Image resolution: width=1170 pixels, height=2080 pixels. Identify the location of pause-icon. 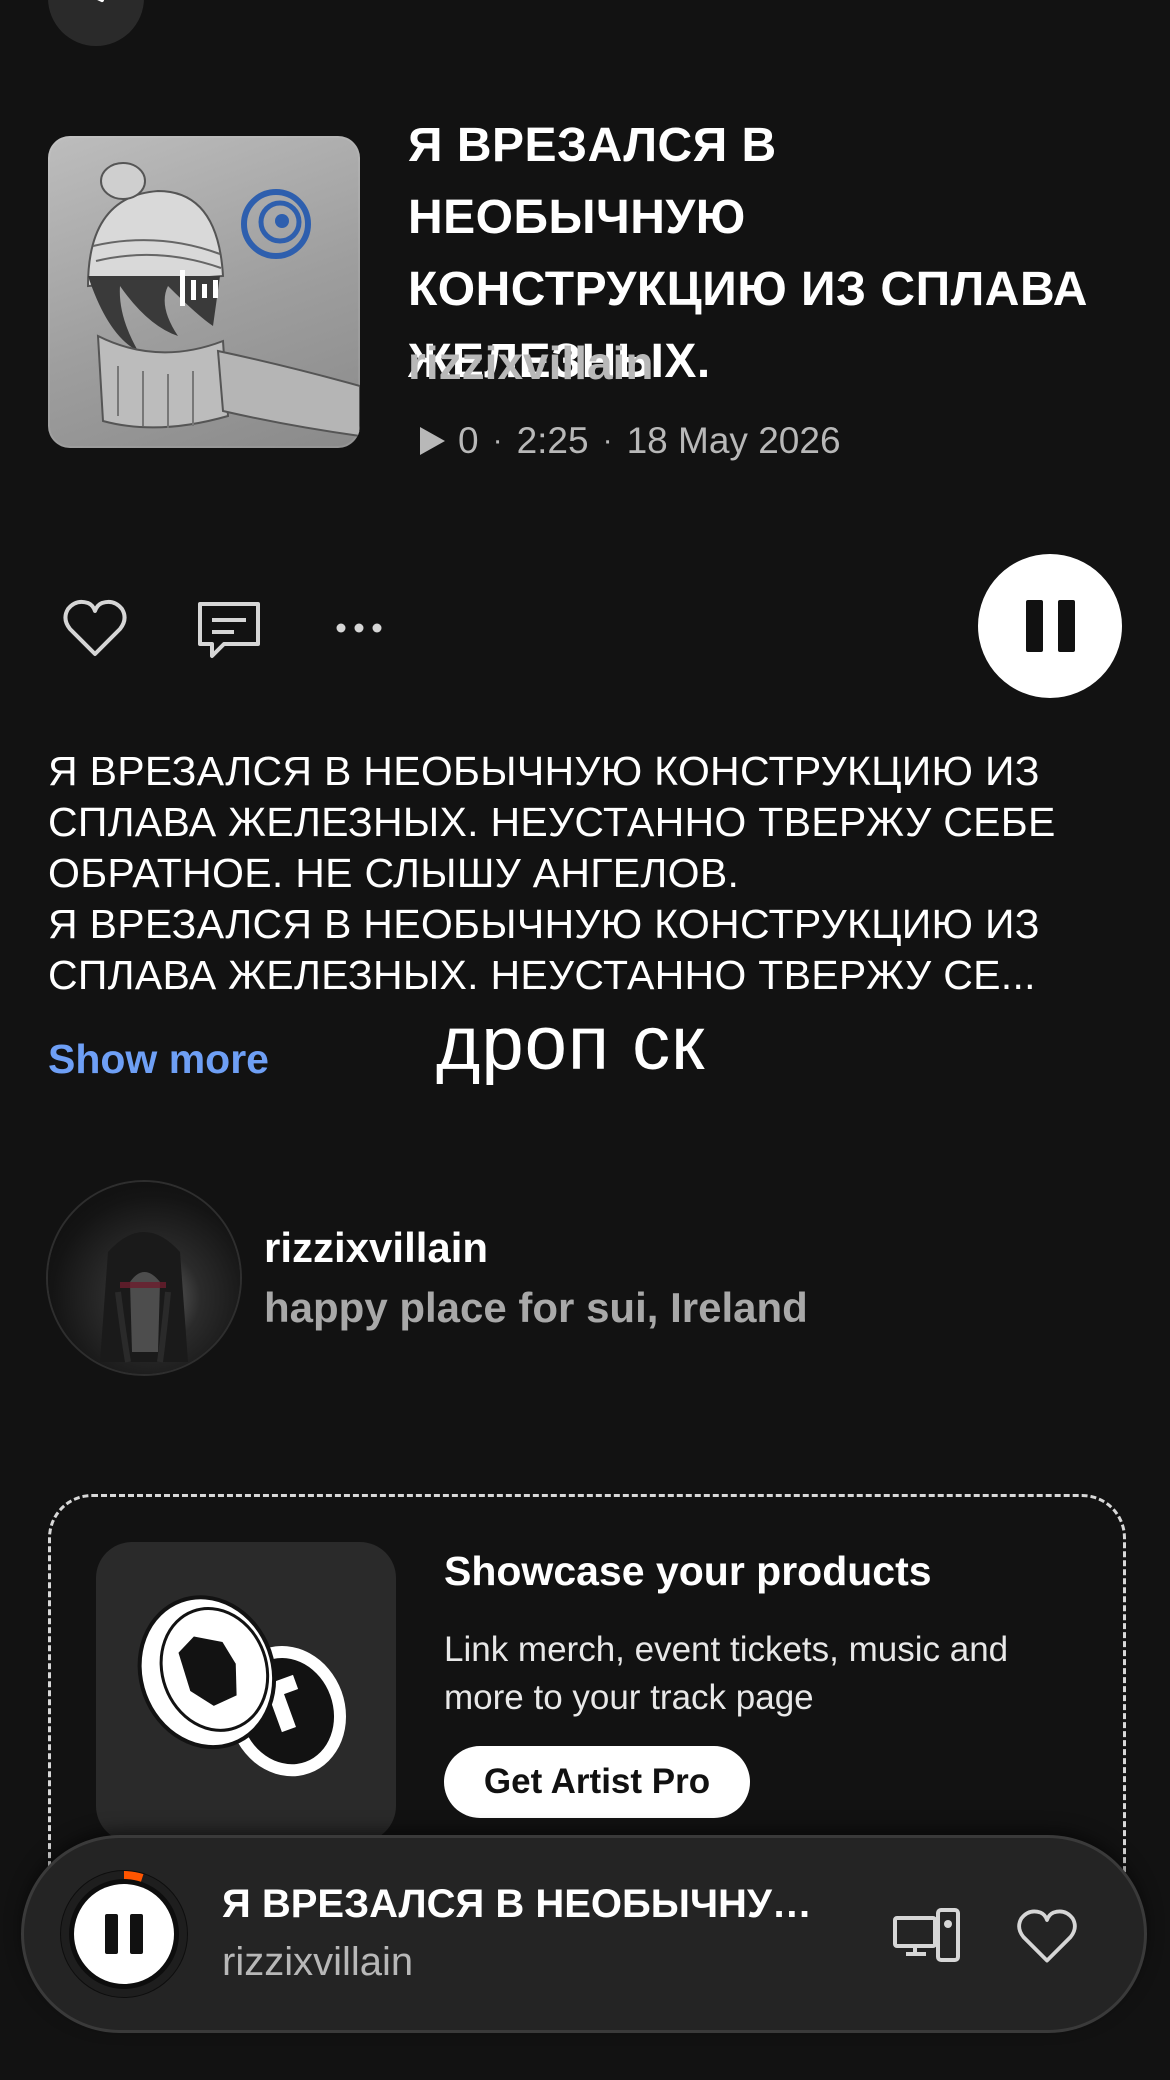
(124, 1934).